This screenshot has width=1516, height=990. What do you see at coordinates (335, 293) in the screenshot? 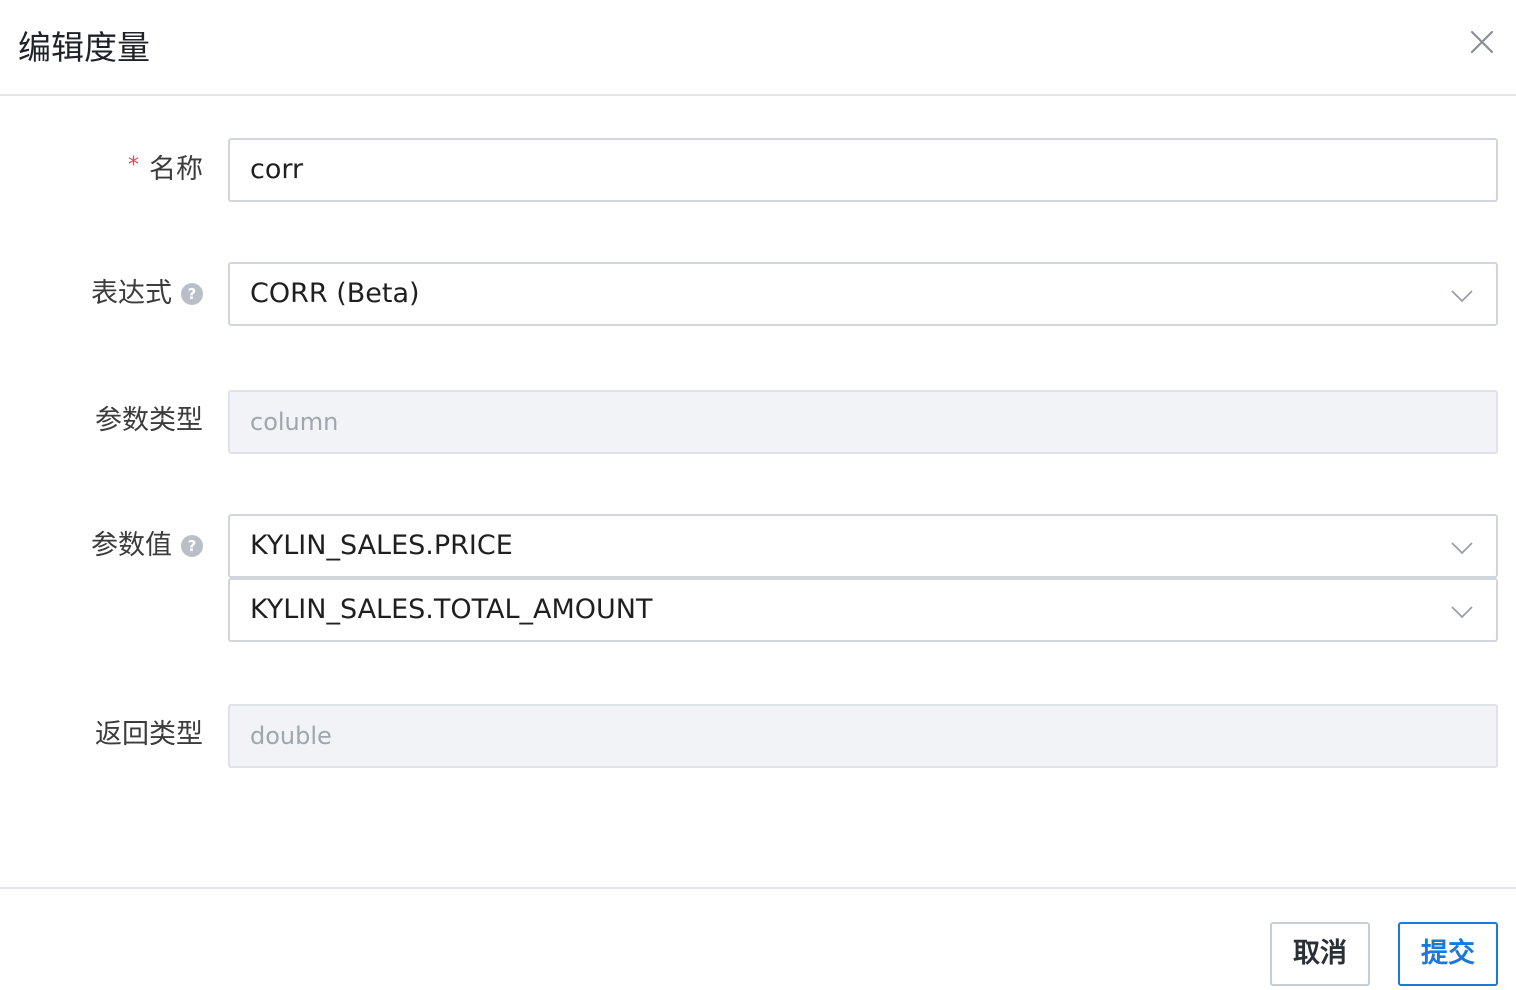
I see `expression-selected-value: CORR (Beta)` at bounding box center [335, 293].